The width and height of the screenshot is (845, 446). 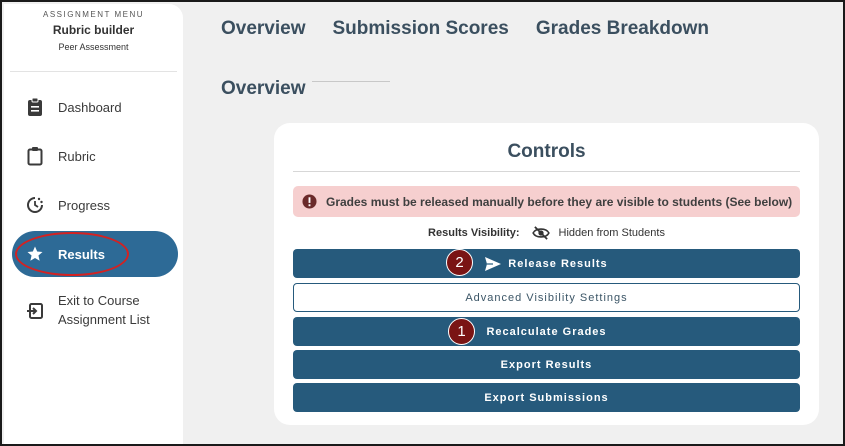 What do you see at coordinates (35, 107) in the screenshot?
I see `clipboard-filled-icon` at bounding box center [35, 107].